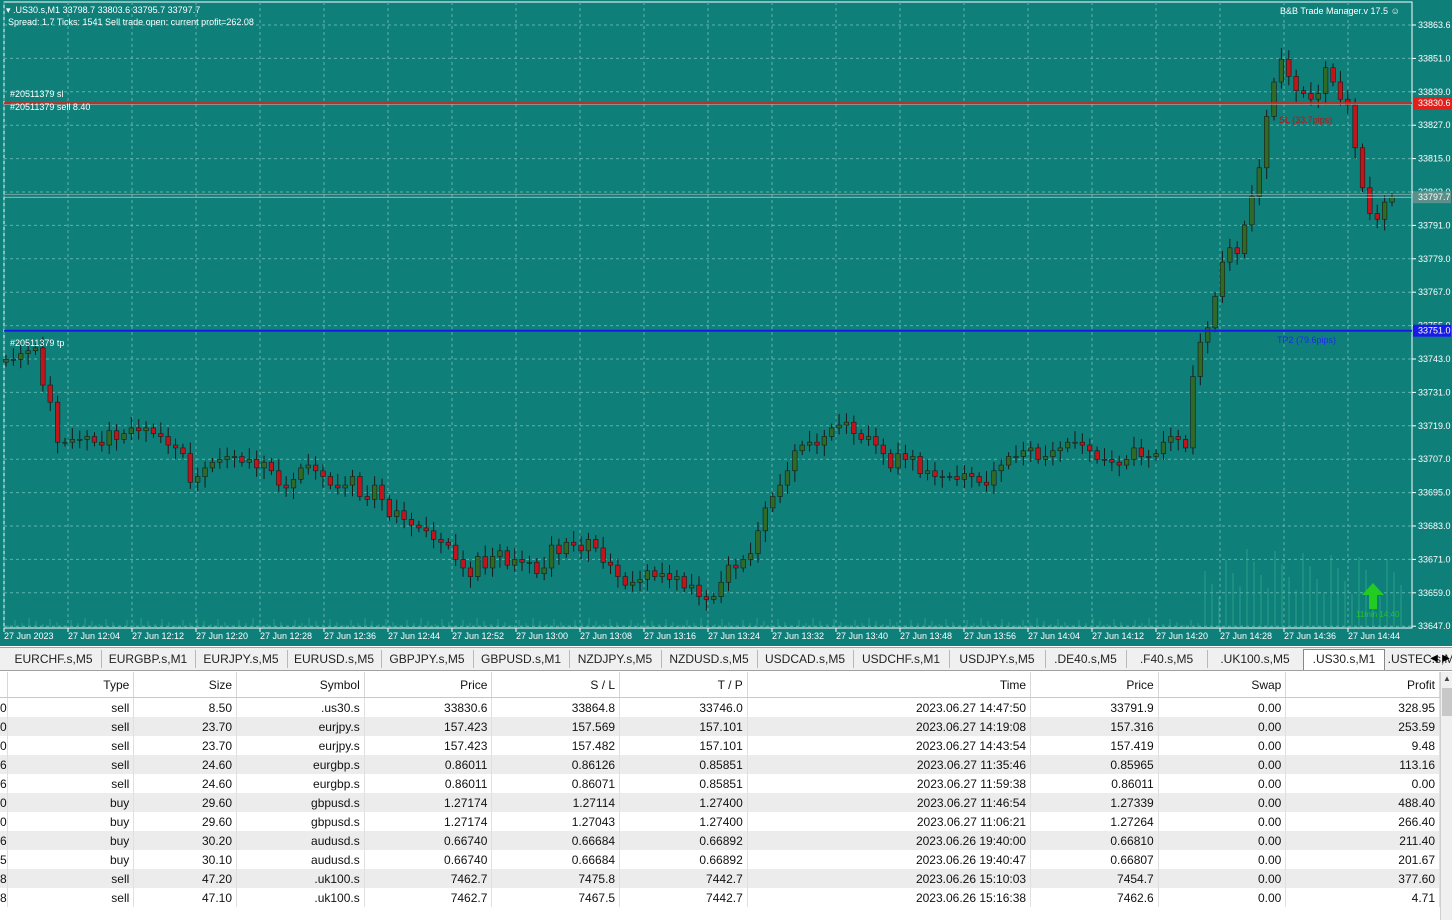  What do you see at coordinates (615, 659) in the screenshot?
I see `tab-symbol: NZDJPY.s,M5` at bounding box center [615, 659].